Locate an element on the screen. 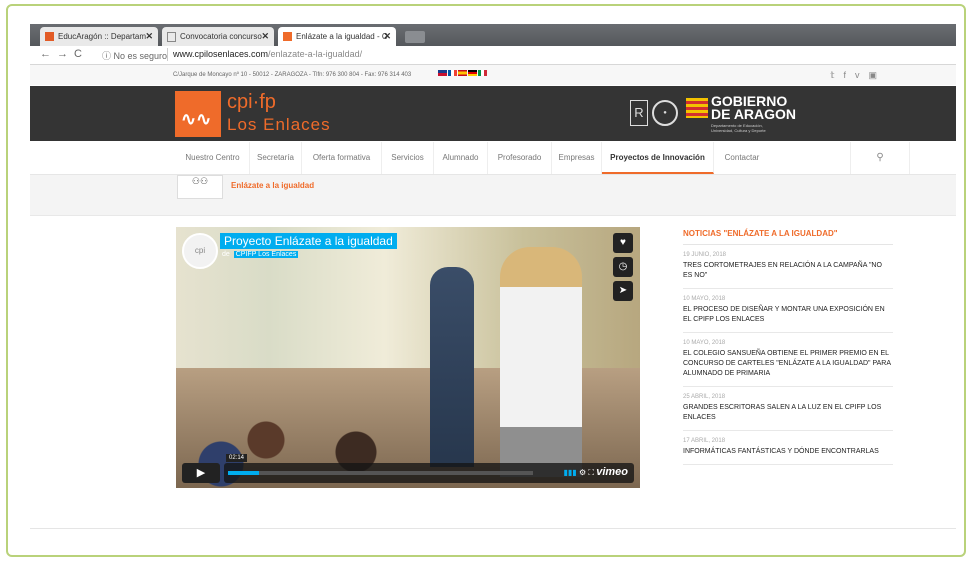 This screenshot has width=976, height=564. back-icon: ← is located at coordinates (48, 54).